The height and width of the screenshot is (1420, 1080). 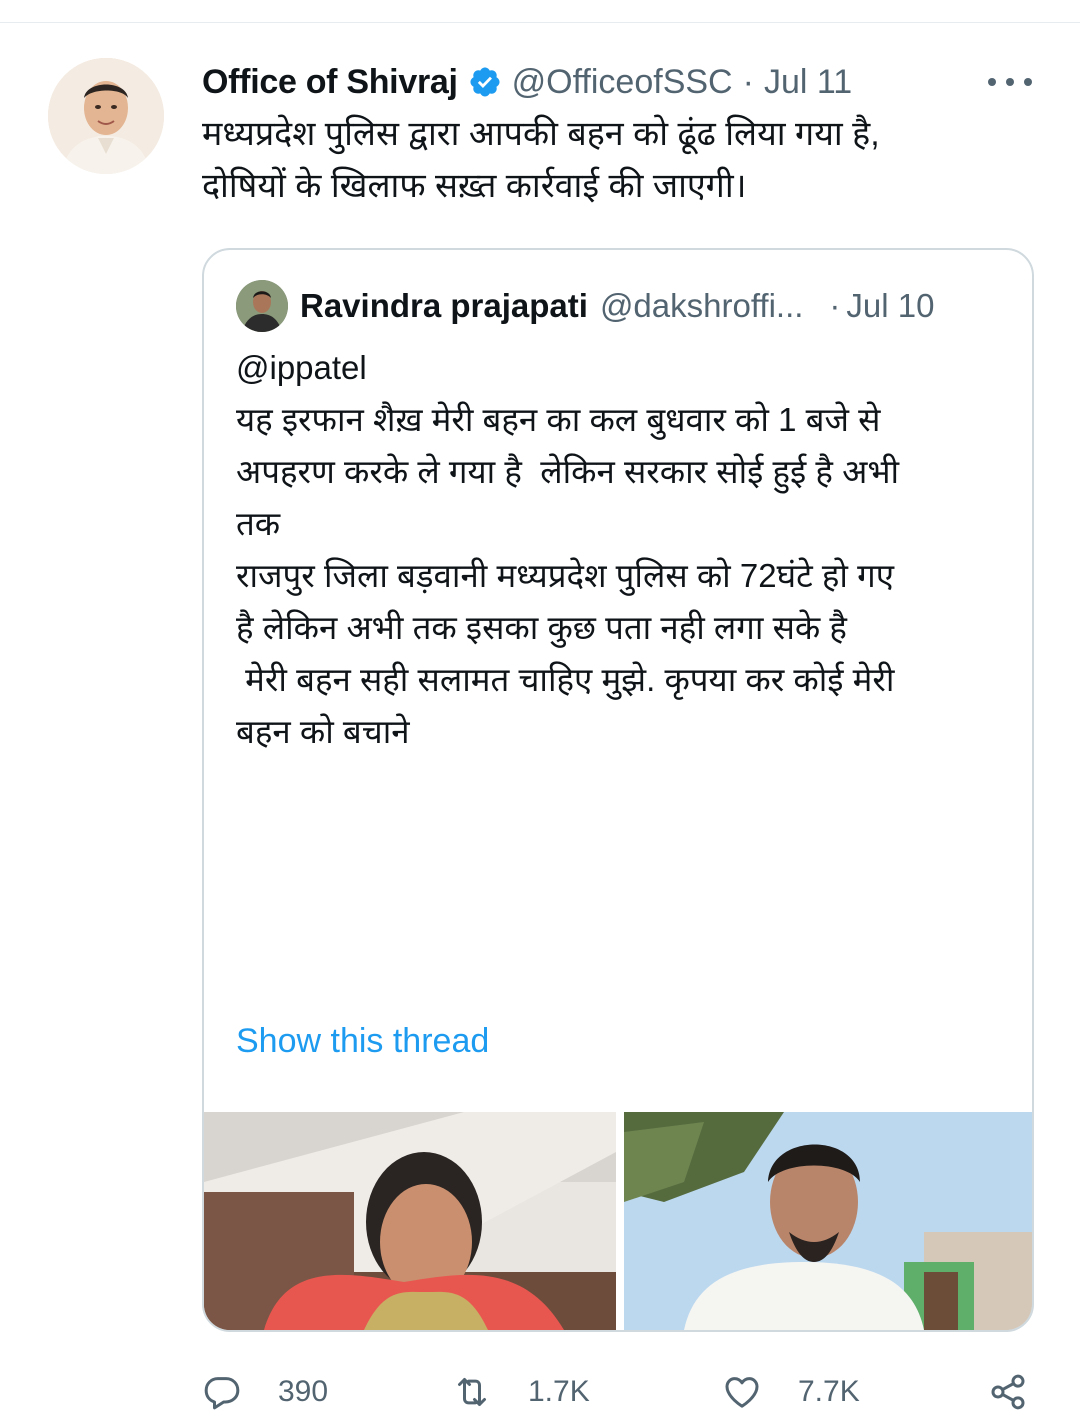 I want to click on share-icon, so click(x=1008, y=1392).